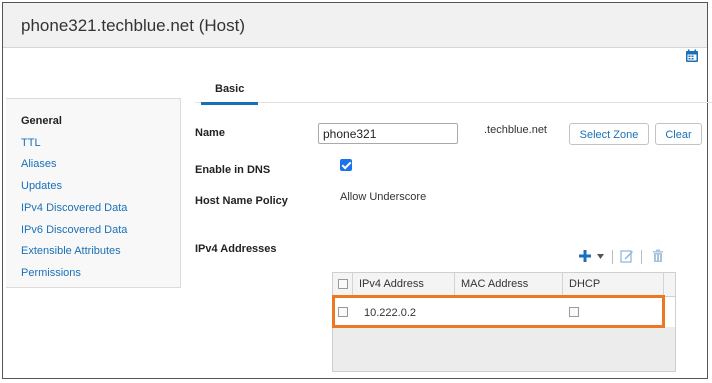 Image resolution: width=712 pixels, height=383 pixels. Describe the element at coordinates (388, 133) in the screenshot. I see `name-input` at that location.